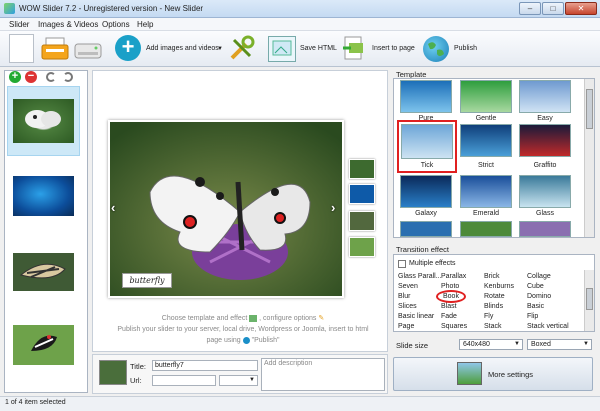 The width and height of the screenshot is (600, 411). I want to click on menu-options: Options, so click(116, 24).